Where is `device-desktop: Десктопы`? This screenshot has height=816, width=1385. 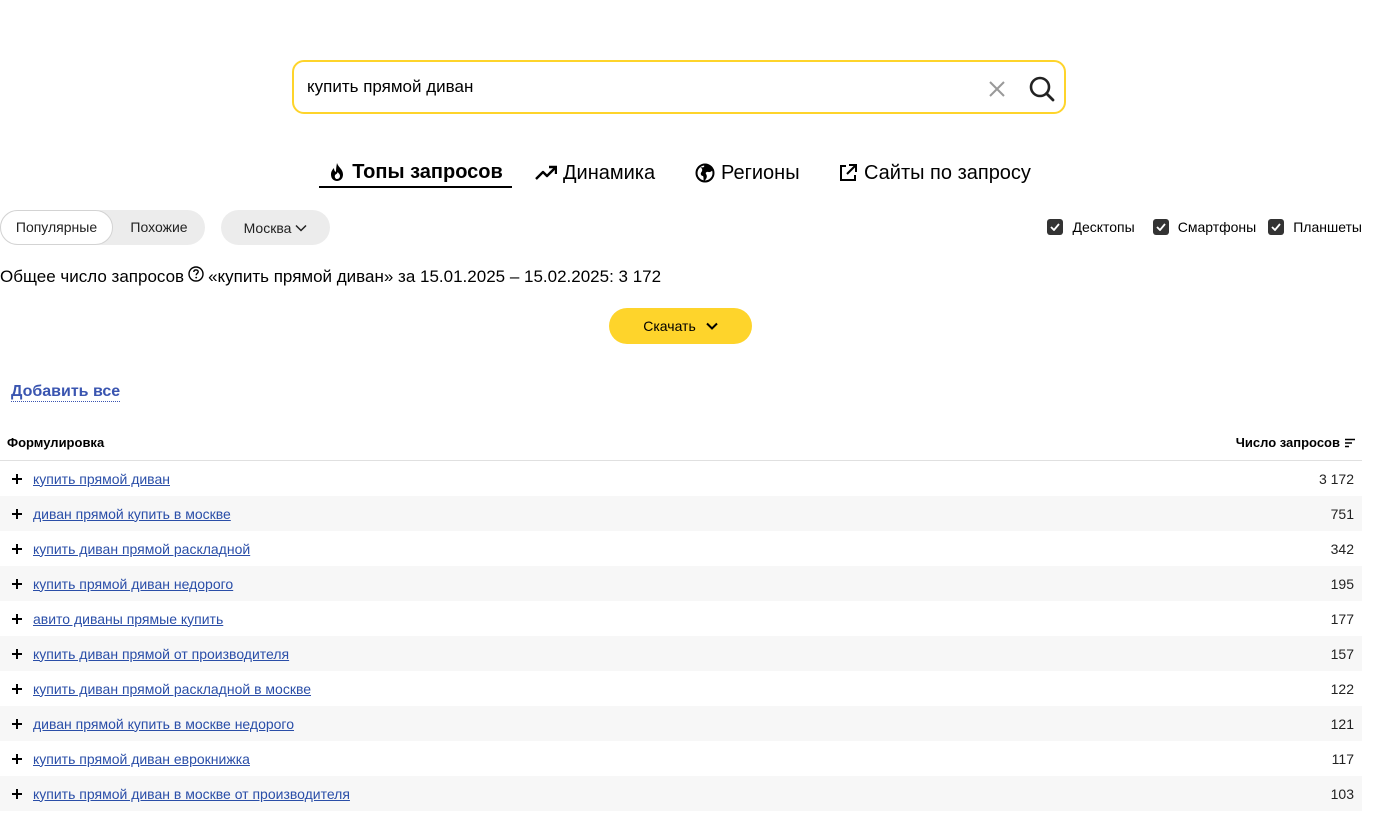
device-desktop: Десктопы is located at coordinates (1091, 227).